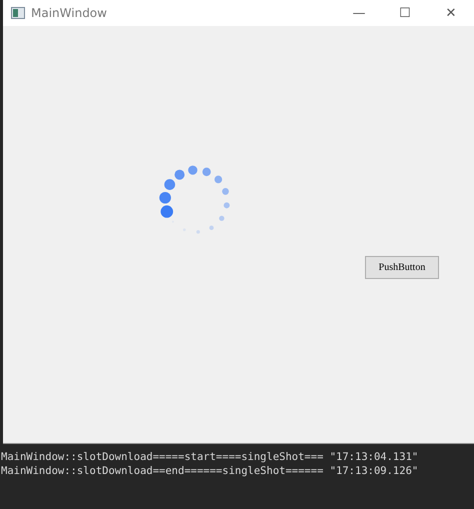 The height and width of the screenshot is (509, 474). Describe the element at coordinates (18, 13) in the screenshot. I see `app-icon` at that location.